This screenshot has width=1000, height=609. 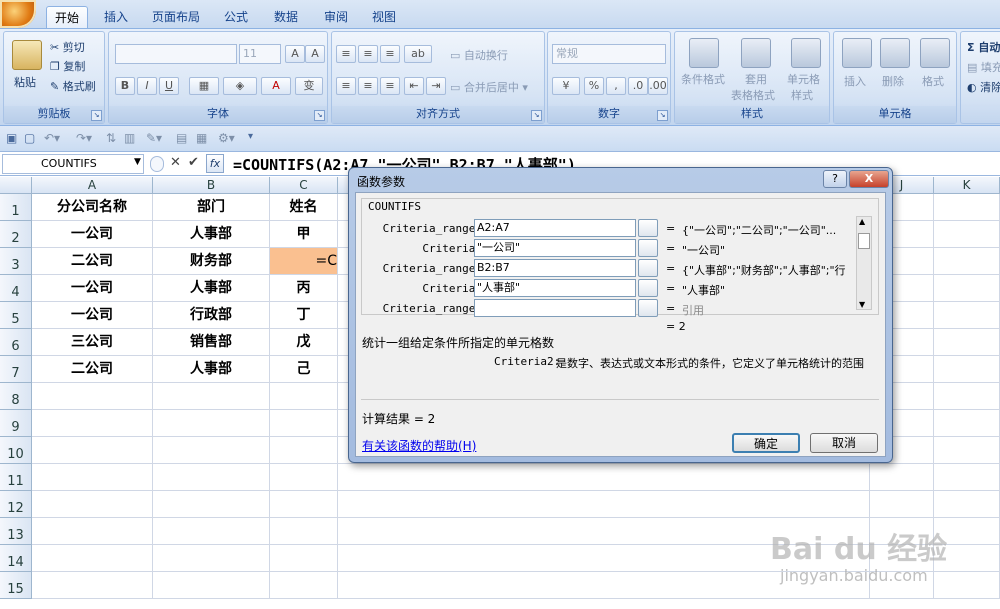 I want to click on cancel-button: 取消, so click(x=844, y=443).